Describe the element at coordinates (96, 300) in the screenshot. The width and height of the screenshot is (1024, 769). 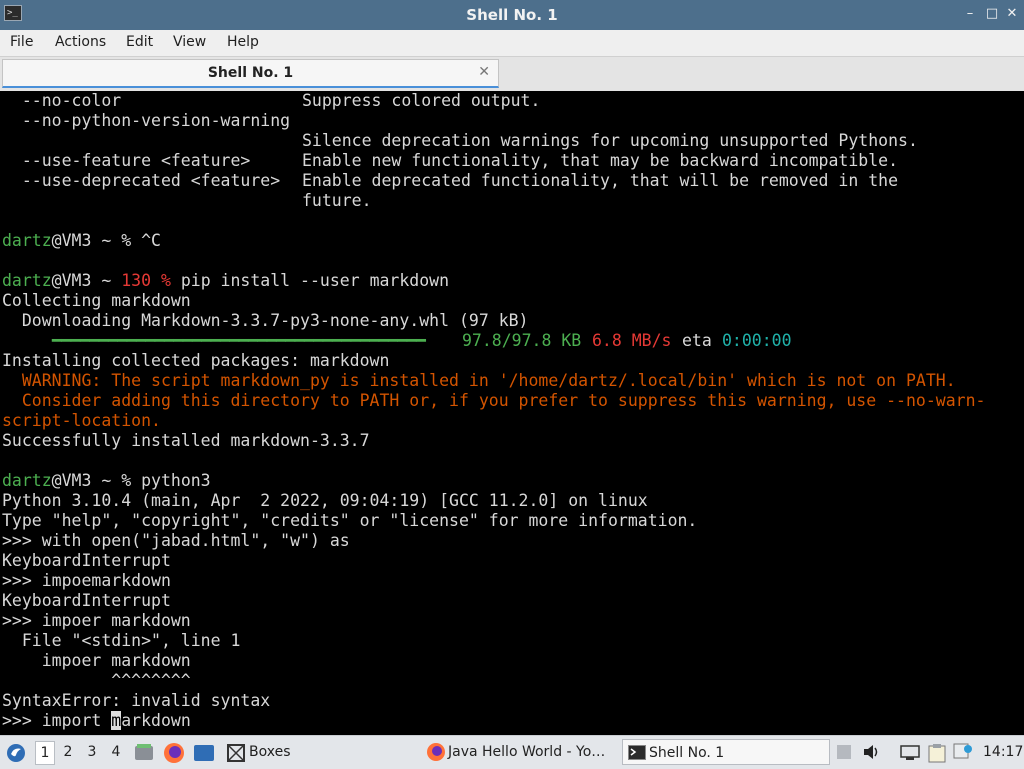
I see `output-line: Collecting markdown` at that location.